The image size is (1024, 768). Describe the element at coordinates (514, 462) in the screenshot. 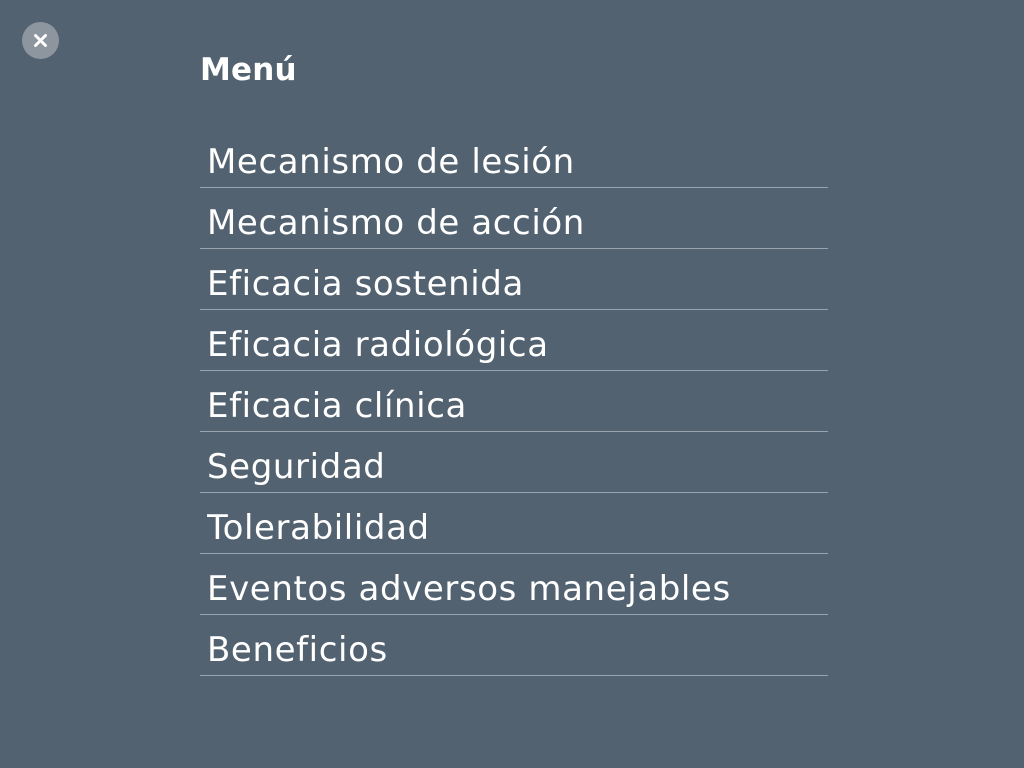

I see `menu-item-seguridad: Seguridad` at that location.